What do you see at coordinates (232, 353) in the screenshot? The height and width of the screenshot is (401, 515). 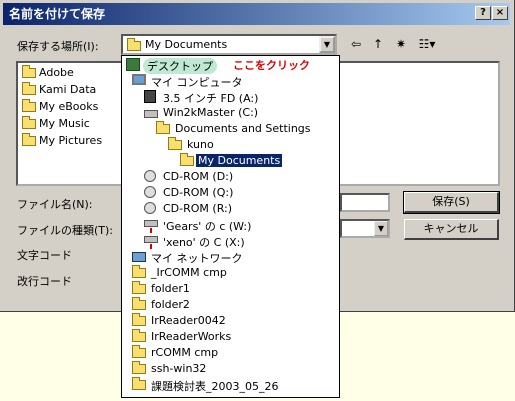 I see `dropdown-item-folder: rCOMM cmp` at bounding box center [232, 353].